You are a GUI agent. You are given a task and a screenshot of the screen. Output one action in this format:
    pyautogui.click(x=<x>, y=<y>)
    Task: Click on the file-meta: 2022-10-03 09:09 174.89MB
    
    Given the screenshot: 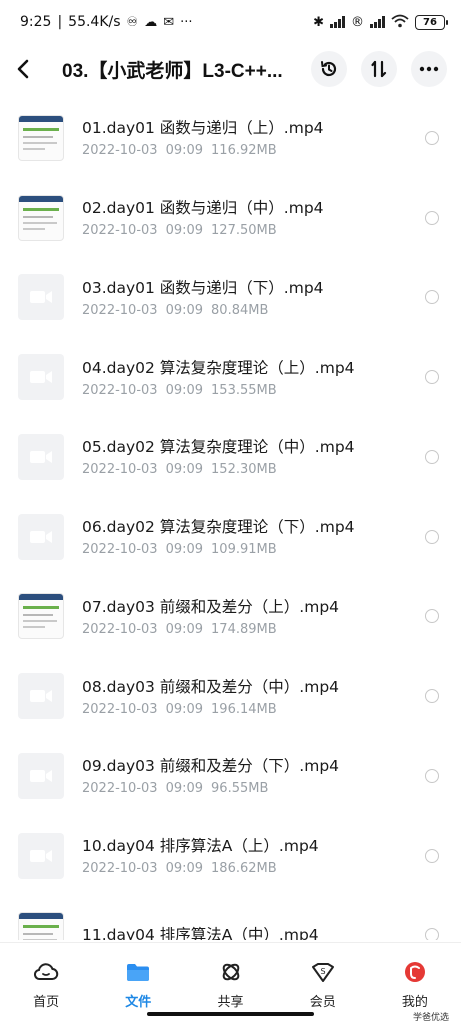 What is the action you would take?
    pyautogui.click(x=250, y=629)
    